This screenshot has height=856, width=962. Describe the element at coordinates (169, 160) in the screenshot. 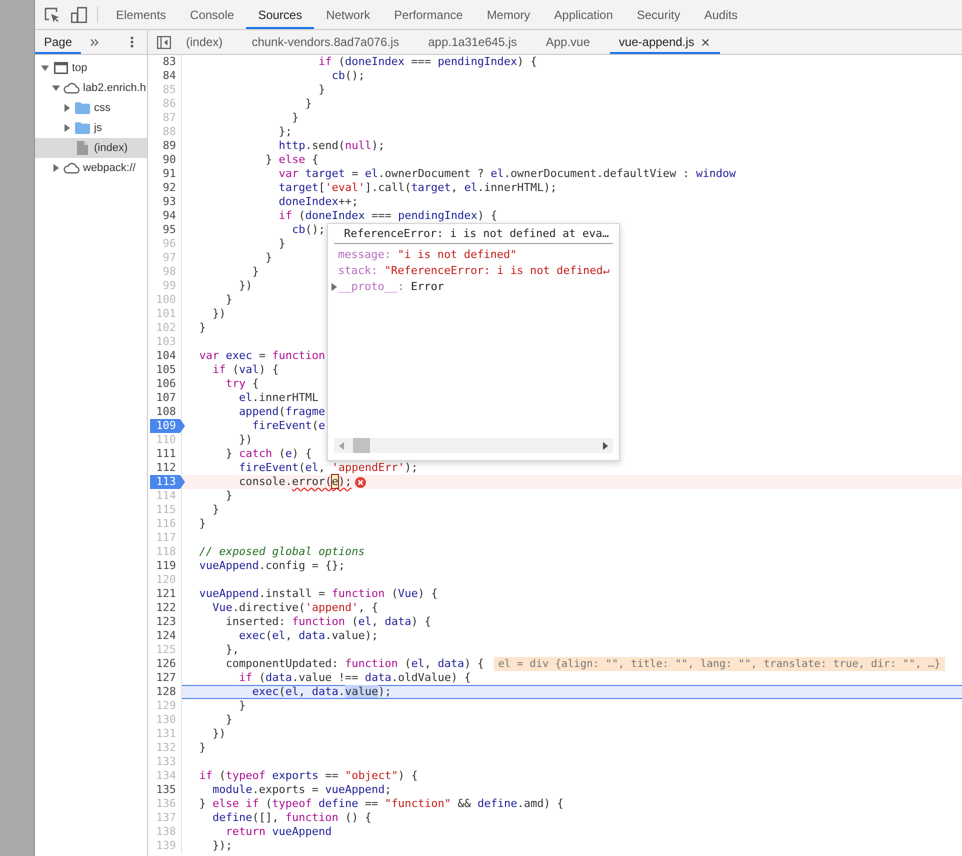

I see `line-number: 90` at that location.